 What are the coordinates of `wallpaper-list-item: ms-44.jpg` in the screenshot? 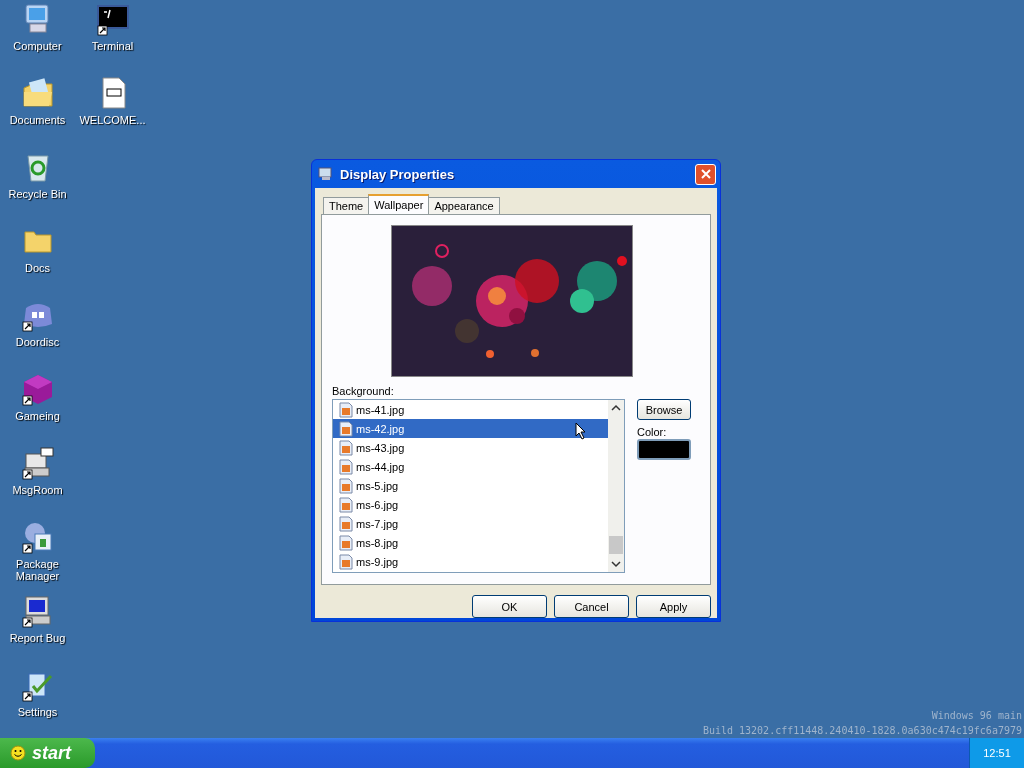 It's located at (470, 466).